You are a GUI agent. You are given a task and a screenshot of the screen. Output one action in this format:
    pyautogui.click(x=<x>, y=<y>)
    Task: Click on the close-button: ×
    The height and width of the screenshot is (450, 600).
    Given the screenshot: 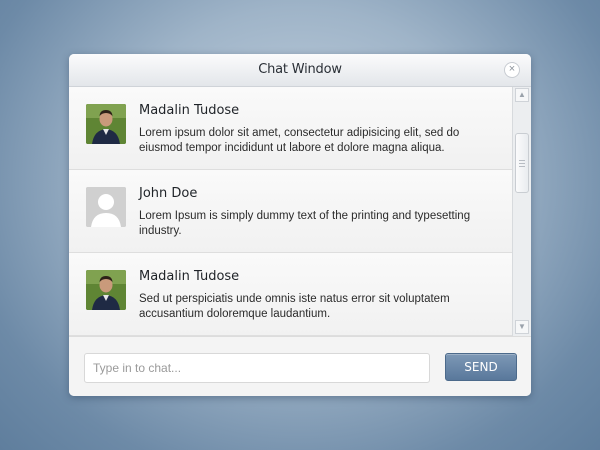 What is the action you would take?
    pyautogui.click(x=512, y=70)
    